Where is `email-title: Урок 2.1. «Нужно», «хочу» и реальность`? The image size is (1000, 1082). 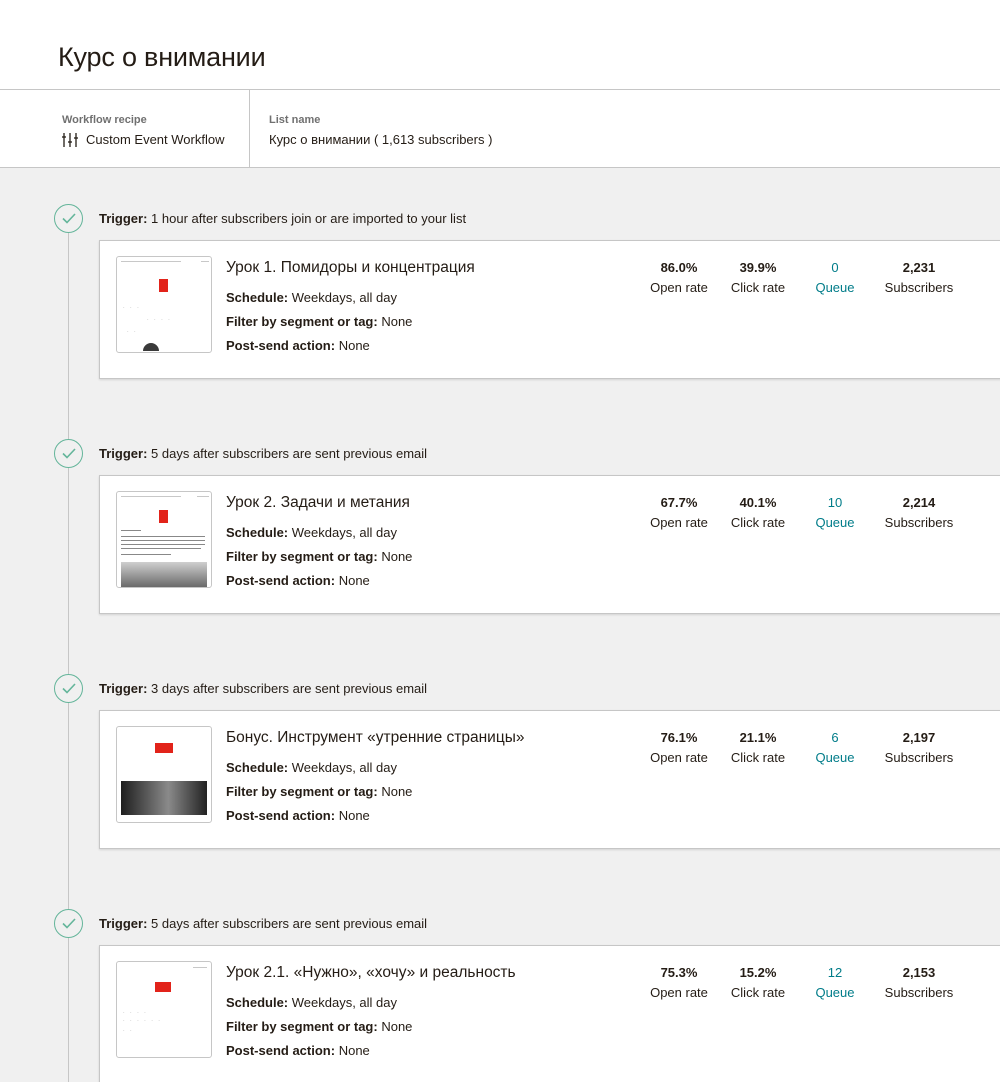
email-title: Урок 2.1. «Нужно», «хочу» и реальность is located at coordinates (371, 973).